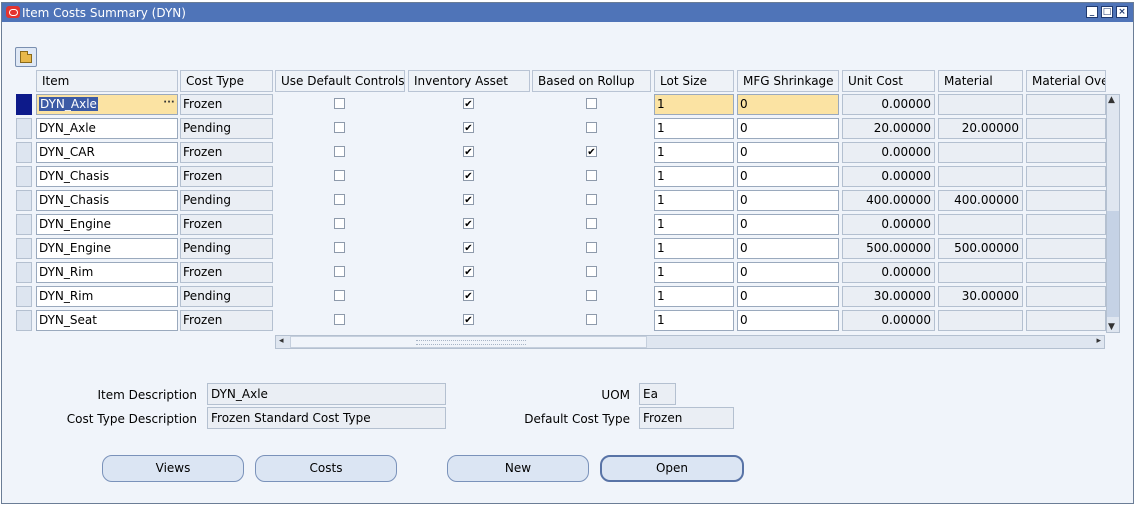 This screenshot has width=1136, height=507. I want to click on scroll-left-icon: ◂, so click(281, 341).